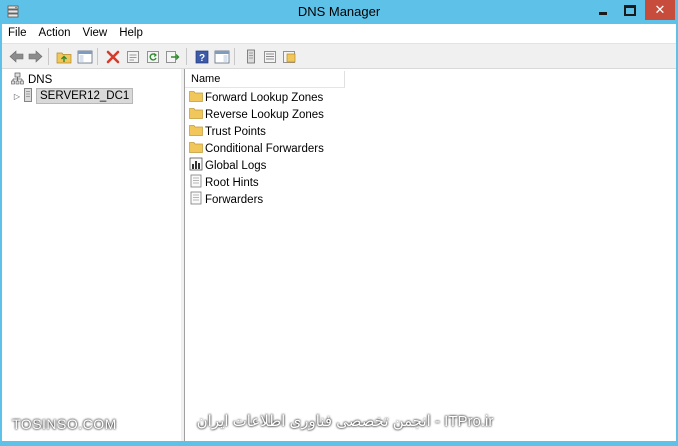 Image resolution: width=678 pixels, height=446 pixels. What do you see at coordinates (40, 80) in the screenshot?
I see `tree-label-dns: DNS` at bounding box center [40, 80].